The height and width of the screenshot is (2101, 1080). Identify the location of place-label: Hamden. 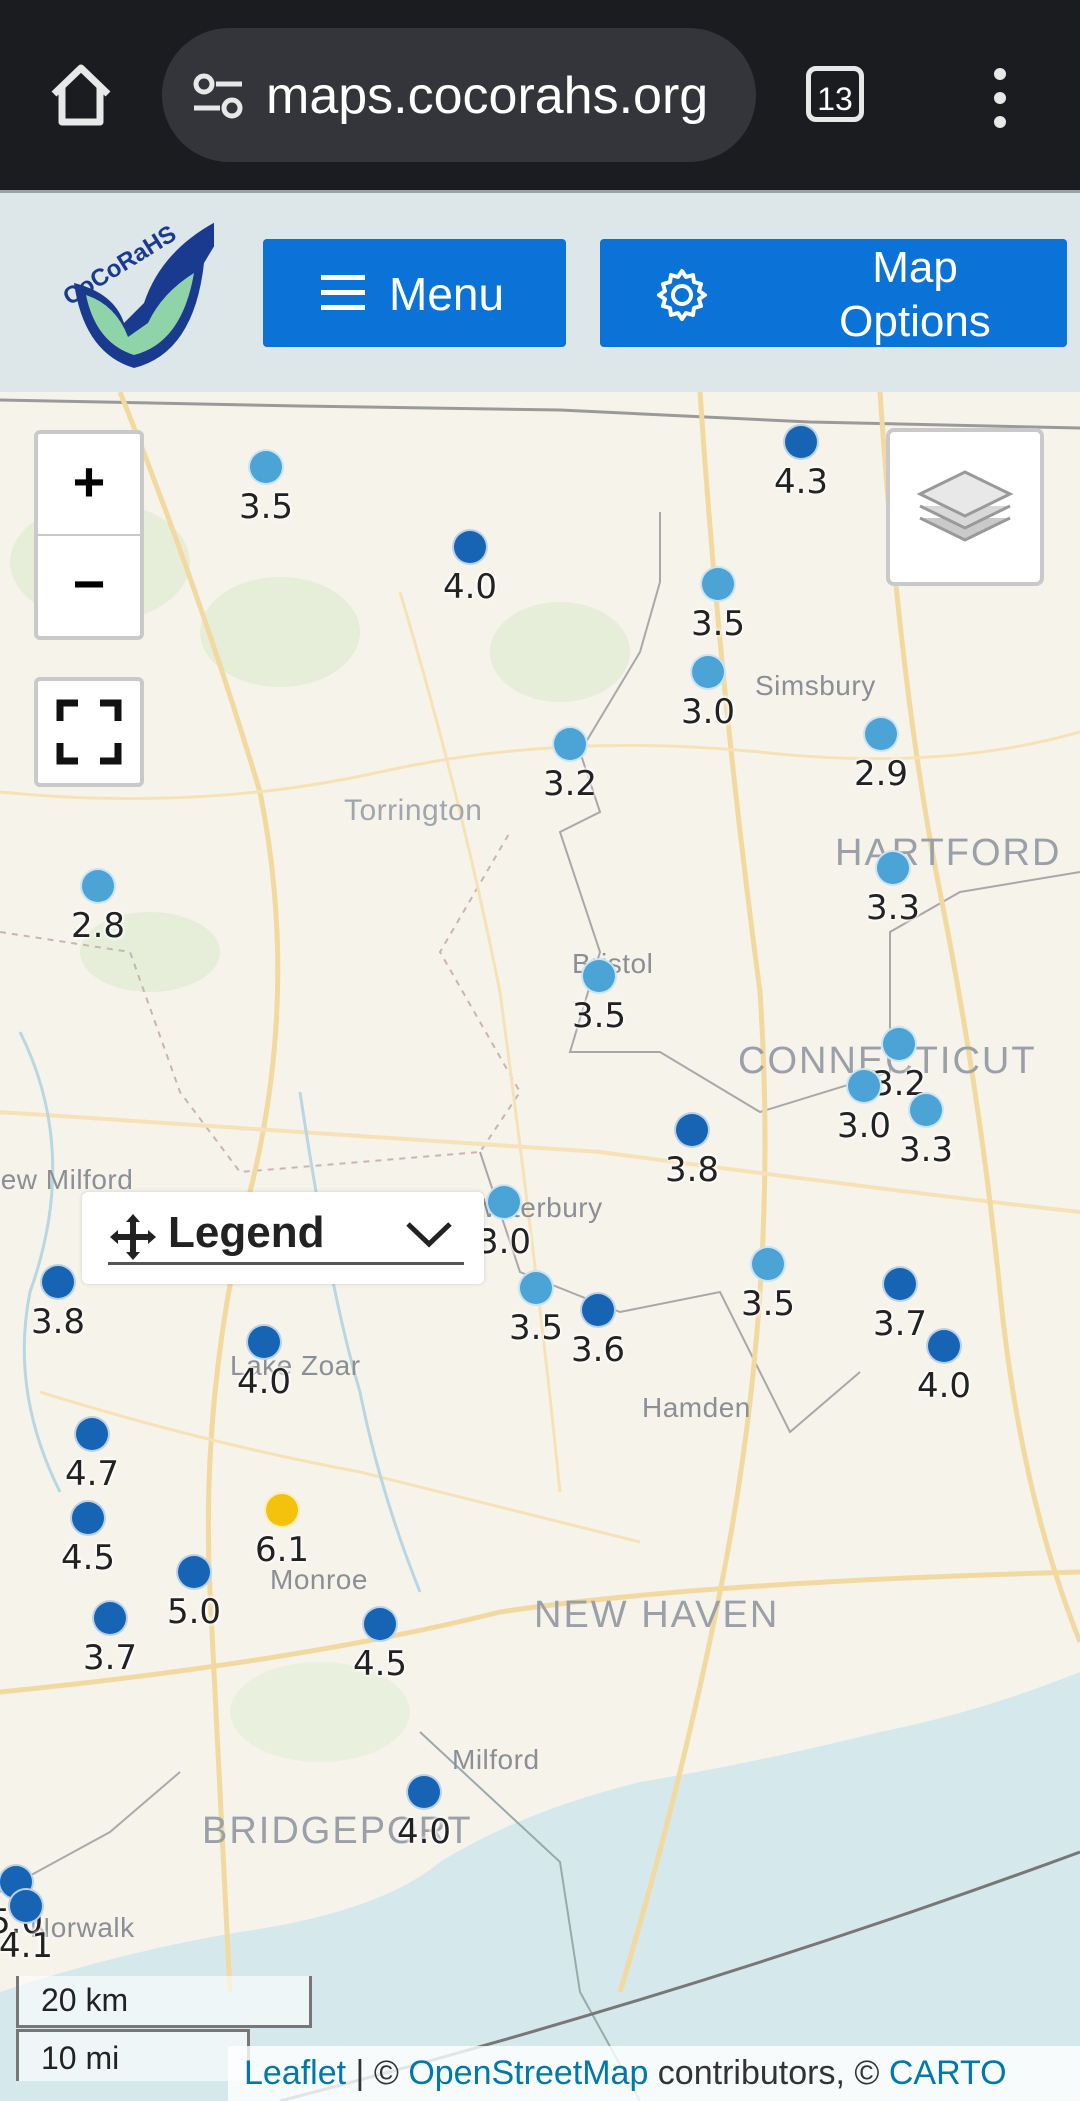
(696, 1407).